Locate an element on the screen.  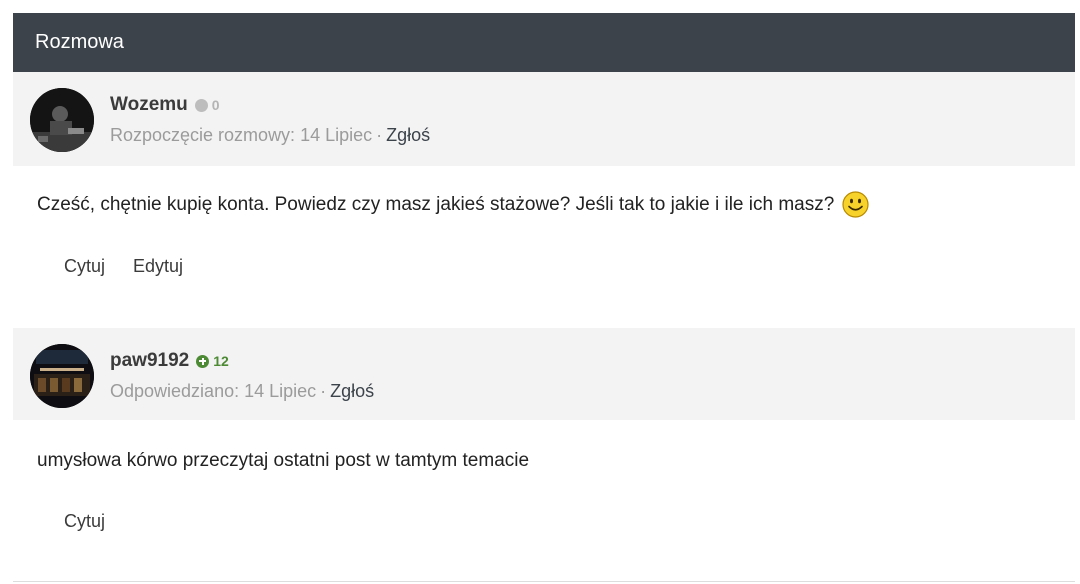
edit-button: Edytuj is located at coordinates (158, 266).